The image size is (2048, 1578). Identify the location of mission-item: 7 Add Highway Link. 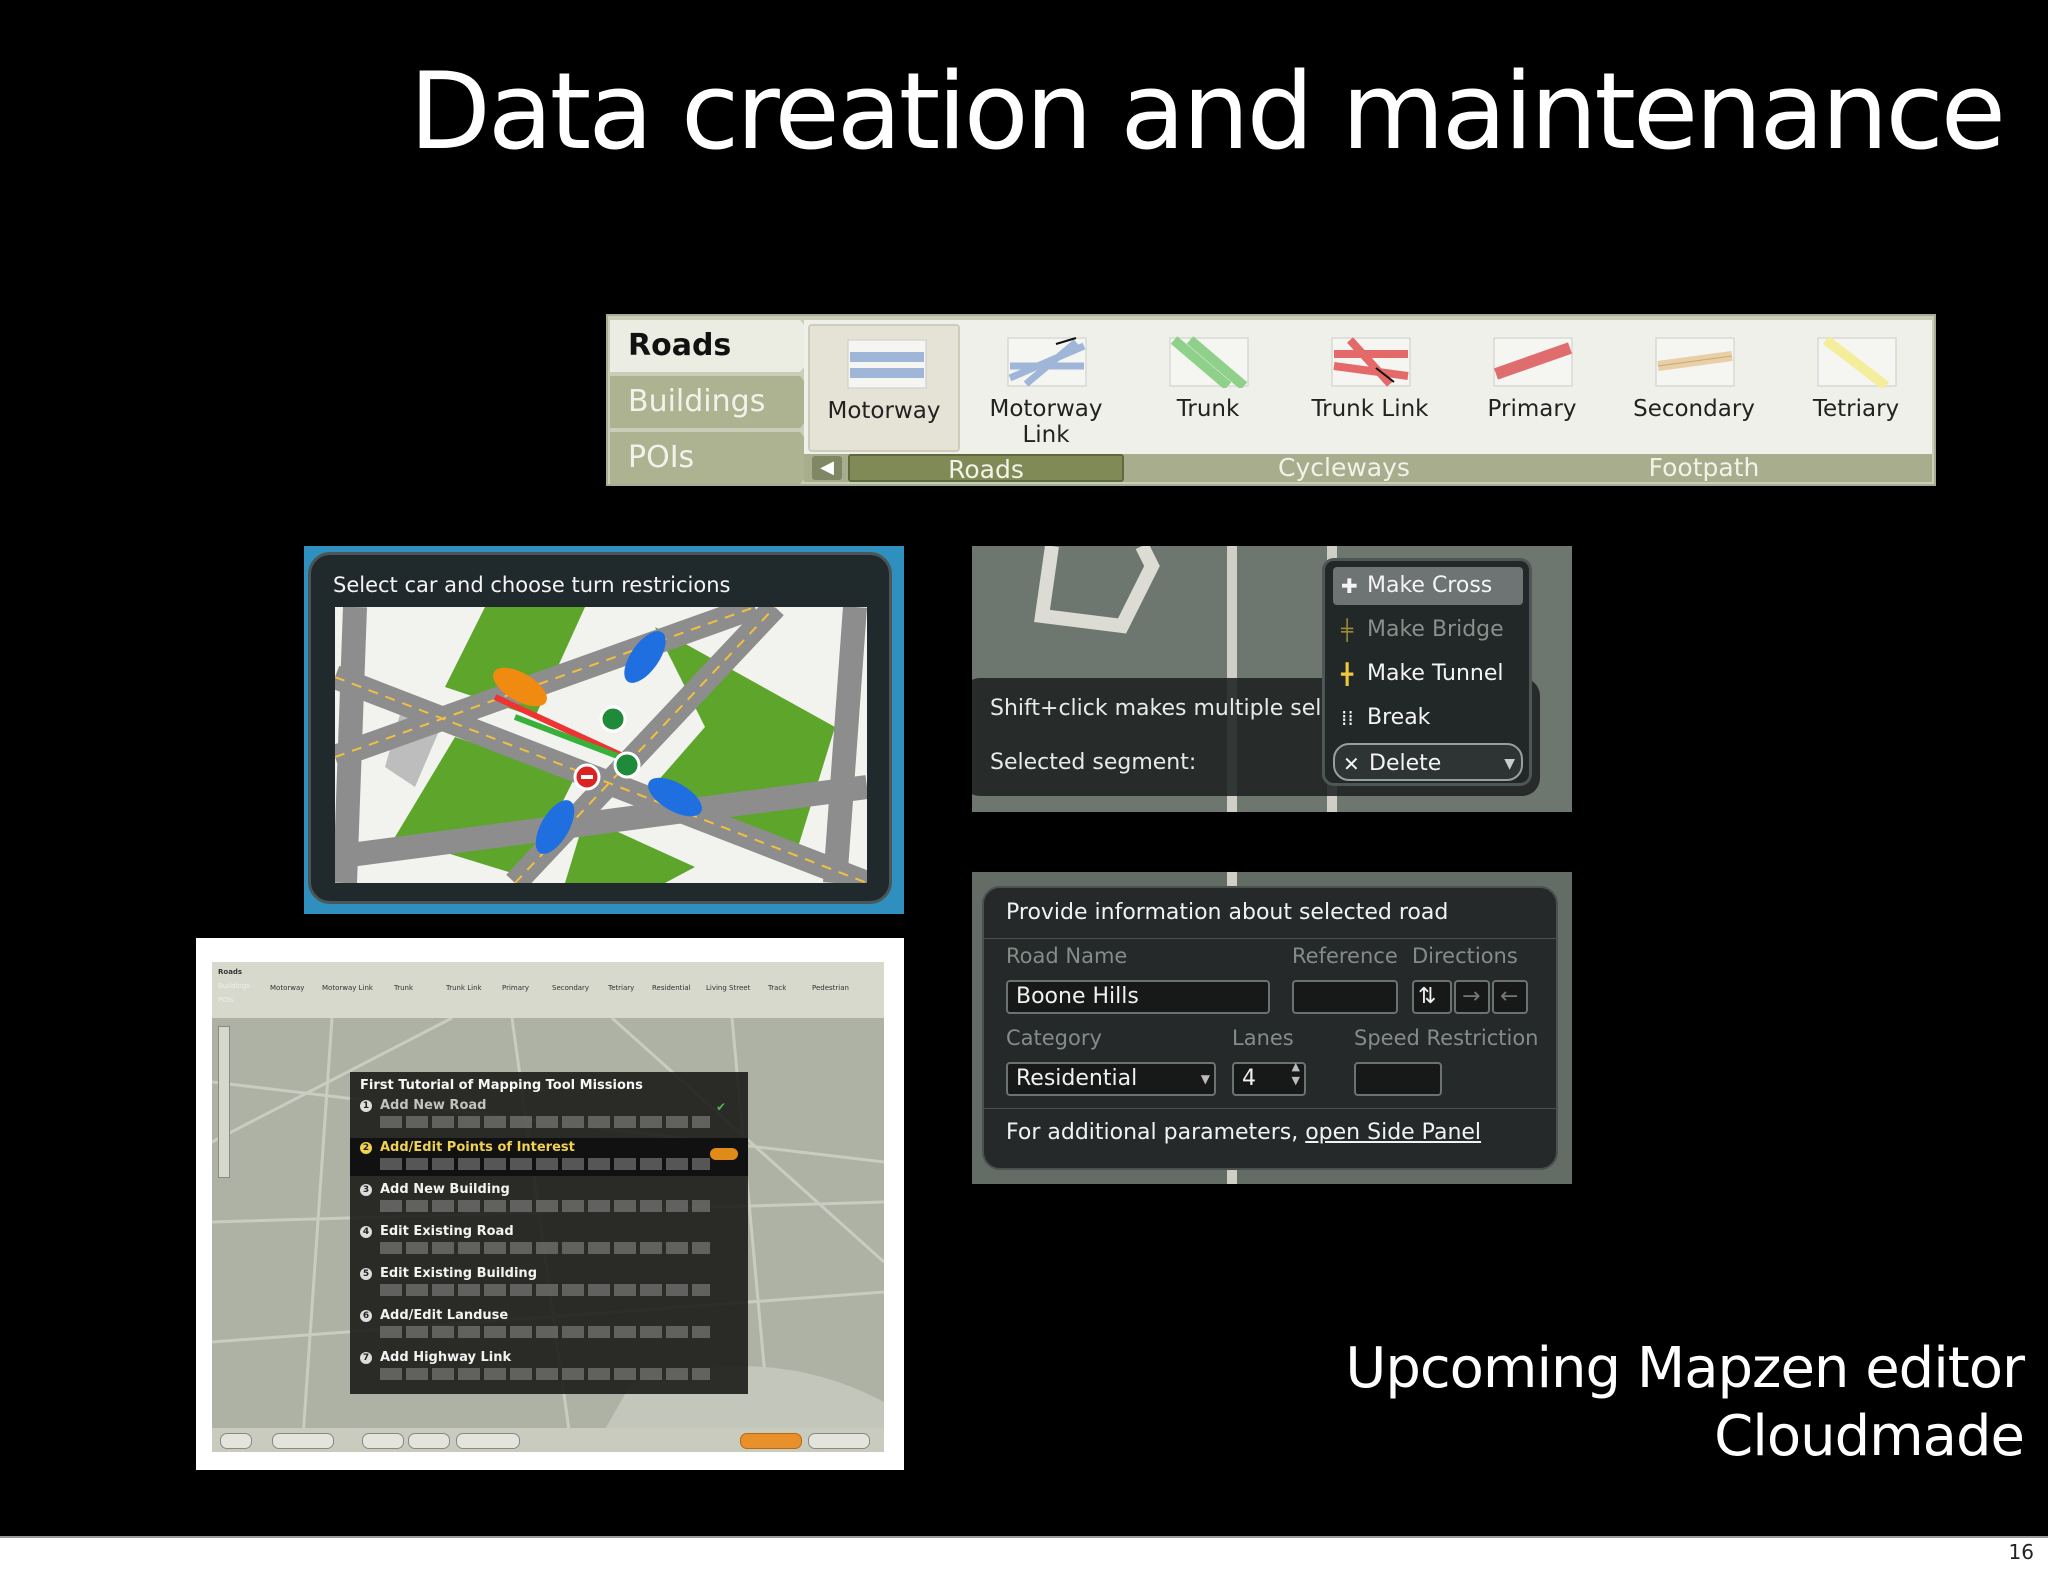
(549, 1367).